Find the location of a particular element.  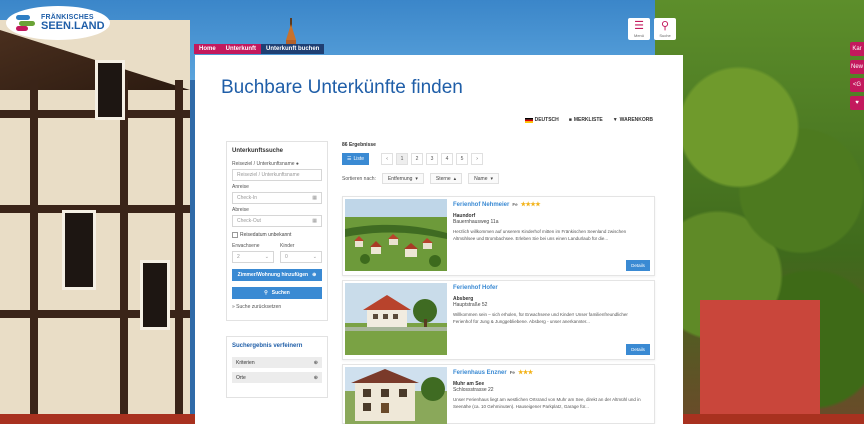

card-title: Ferienhaus Enzner Fe ★★★ is located at coordinates (550, 373).